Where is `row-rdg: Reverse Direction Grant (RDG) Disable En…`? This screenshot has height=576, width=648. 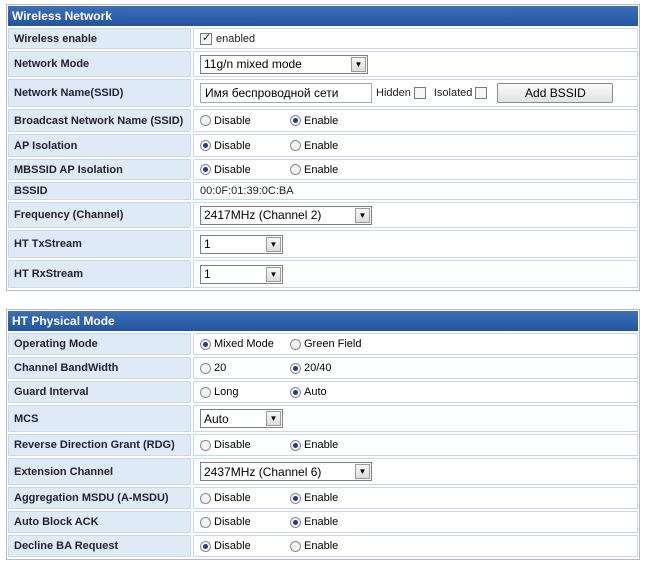
row-rdg: Reverse Direction Grant (RDG) Disable En… is located at coordinates (323, 445).